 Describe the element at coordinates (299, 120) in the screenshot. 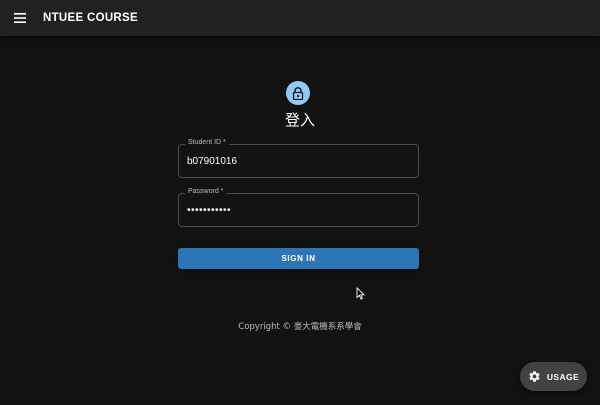

I see `login-title: 登入` at that location.